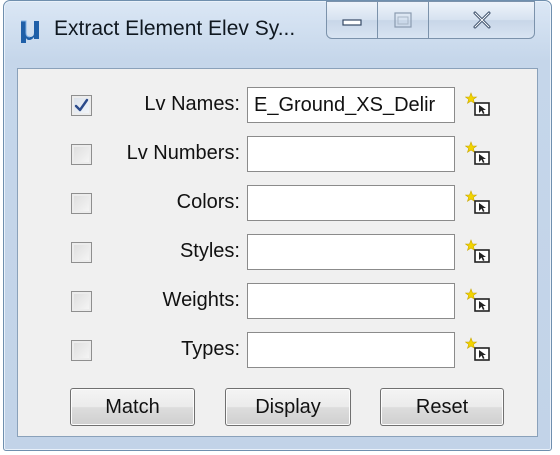 This screenshot has width=560, height=455. What do you see at coordinates (442, 407) in the screenshot?
I see `reset-button: Reset` at bounding box center [442, 407].